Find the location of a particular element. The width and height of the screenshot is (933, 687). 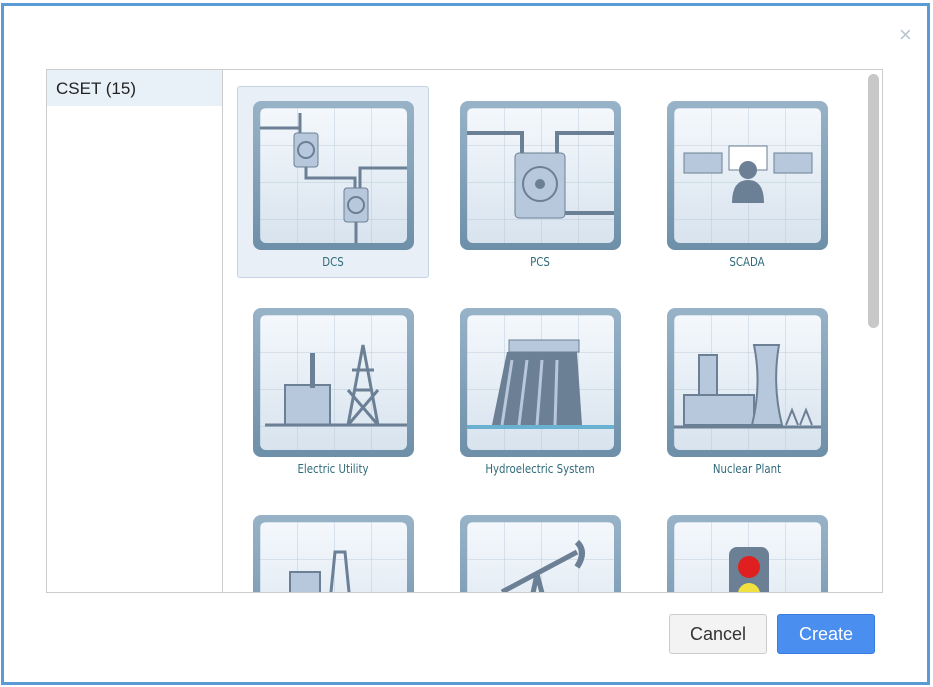

dcs-icon is located at coordinates (333, 178).